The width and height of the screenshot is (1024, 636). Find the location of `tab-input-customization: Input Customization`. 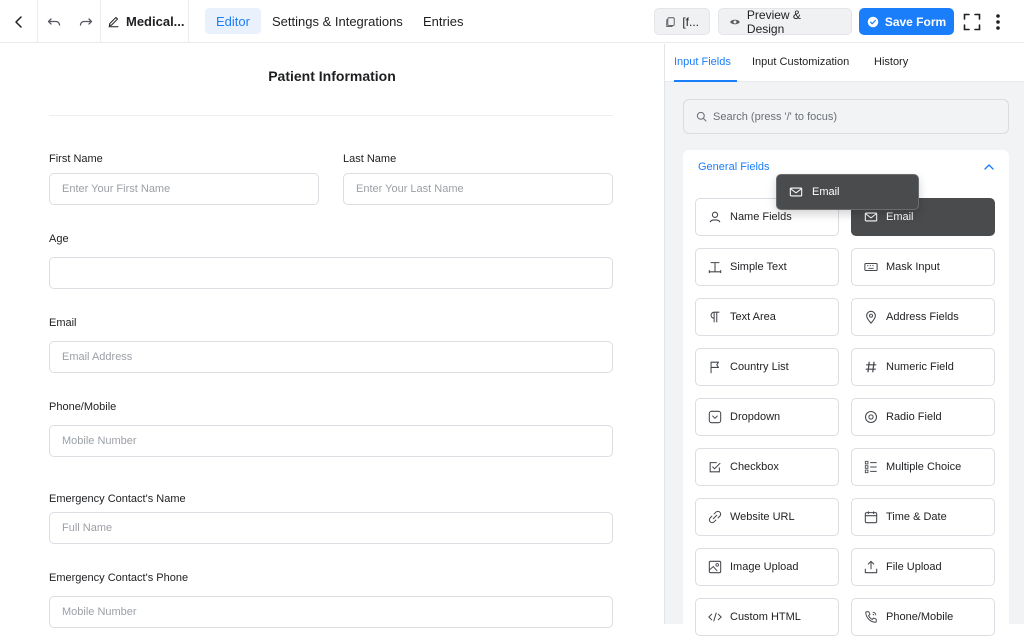

tab-input-customization: Input Customization is located at coordinates (800, 62).